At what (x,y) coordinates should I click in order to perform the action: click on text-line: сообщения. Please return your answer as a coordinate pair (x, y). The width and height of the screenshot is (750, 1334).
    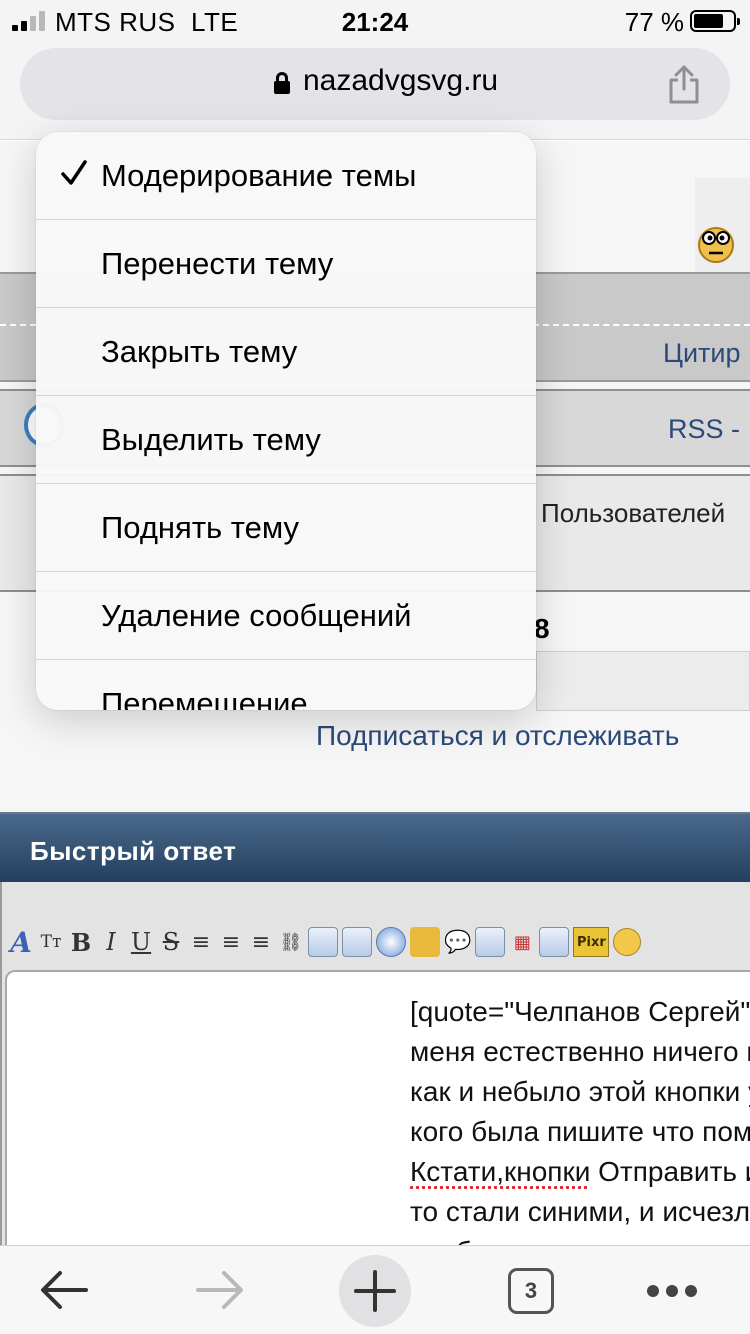
    Looking at the image, I should click on (483, 1240).